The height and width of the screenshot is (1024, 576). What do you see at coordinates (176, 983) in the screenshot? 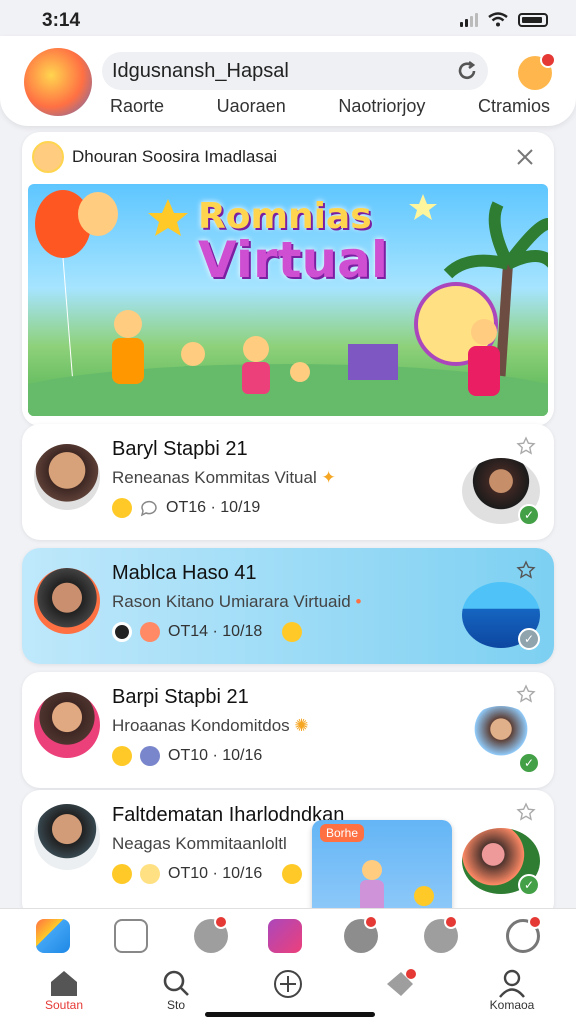
I see `search-icon` at bounding box center [176, 983].